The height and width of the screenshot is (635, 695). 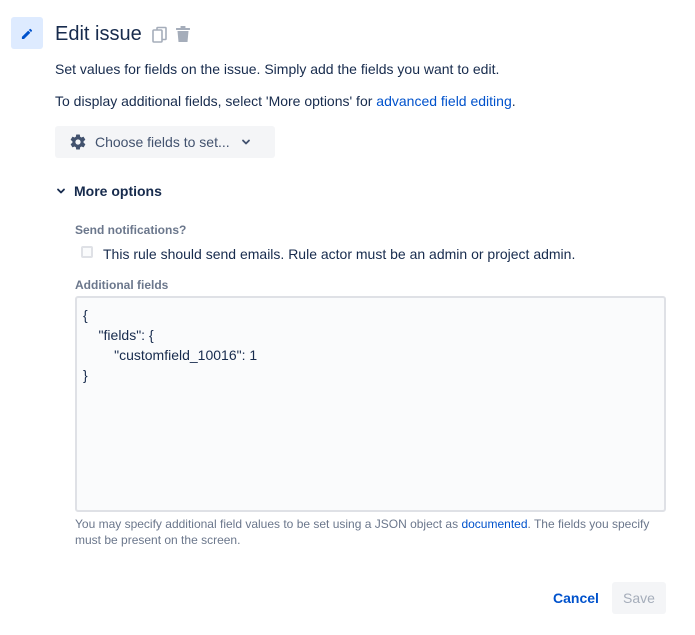 What do you see at coordinates (639, 598) in the screenshot?
I see `save-button: Save` at bounding box center [639, 598].